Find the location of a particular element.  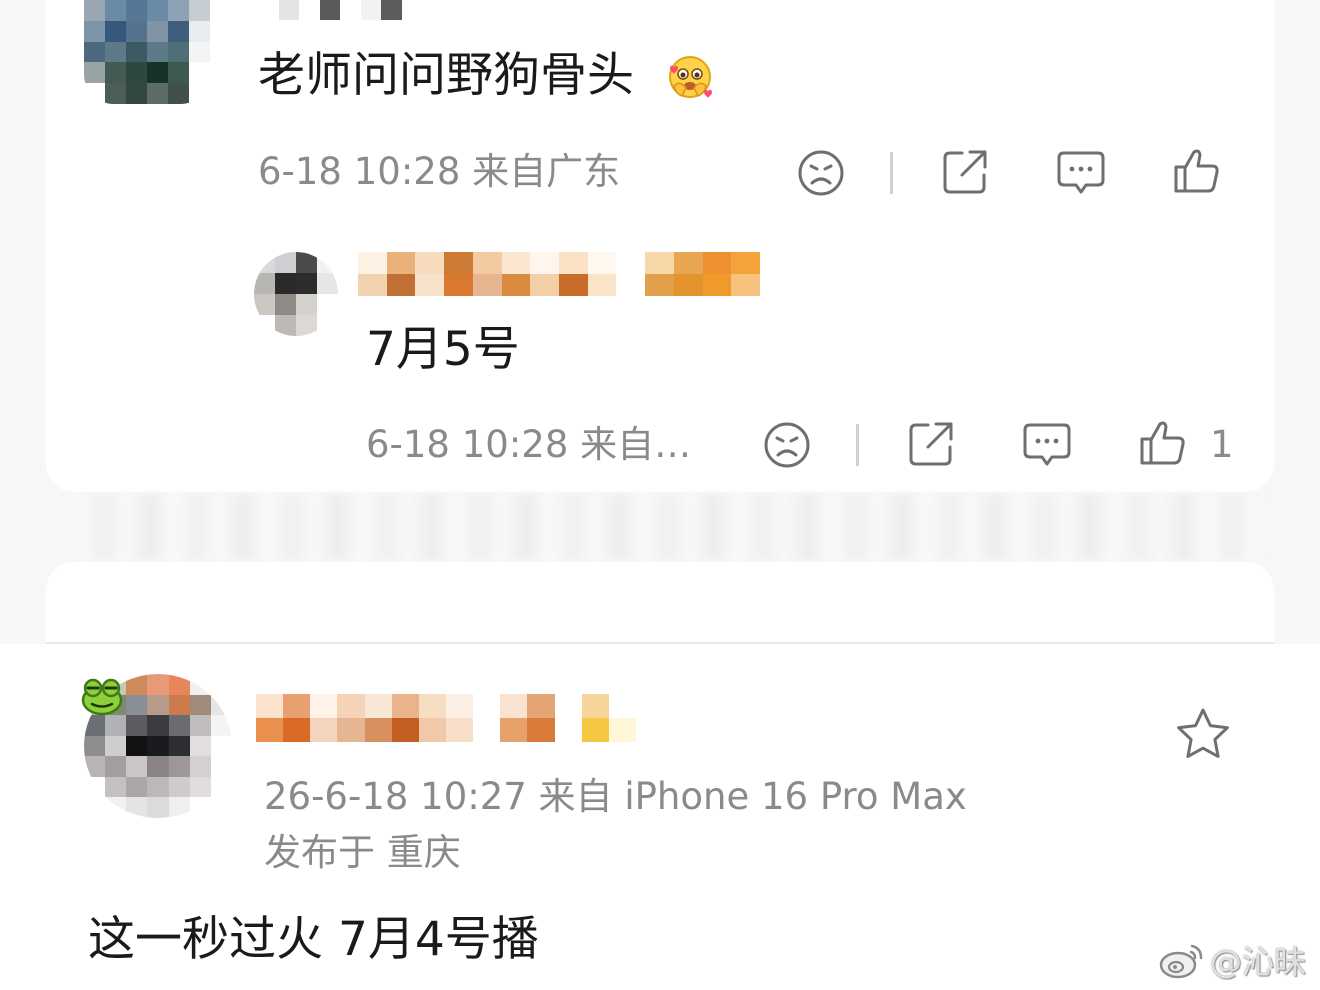

post-meta-location: 发布于 重庆 is located at coordinates (362, 852).